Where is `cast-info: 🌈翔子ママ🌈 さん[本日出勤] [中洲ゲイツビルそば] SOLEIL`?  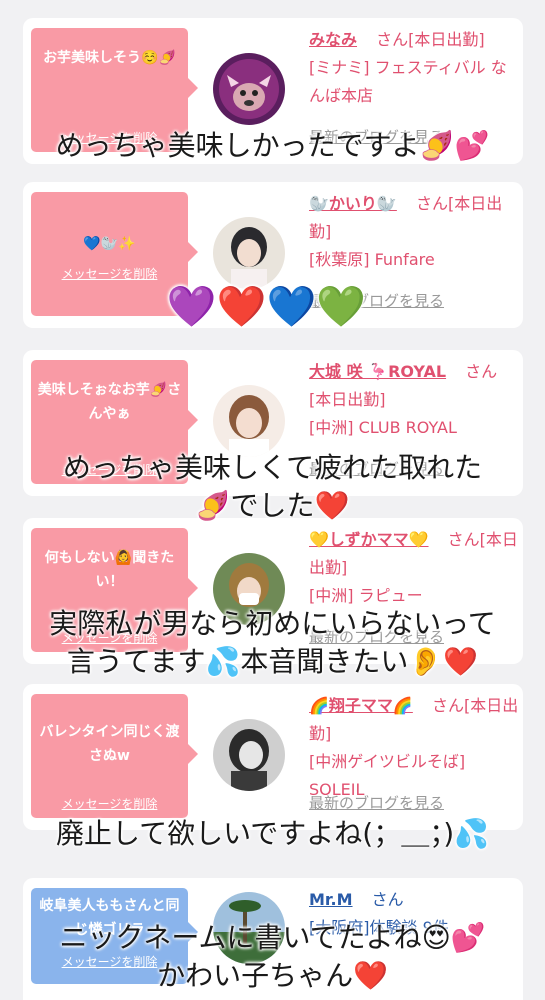
cast-info: 🌈翔子ママ🌈 さん[本日出勤] [中洲ゲイツビルそば] SOLEIL is located at coordinates (414, 748).